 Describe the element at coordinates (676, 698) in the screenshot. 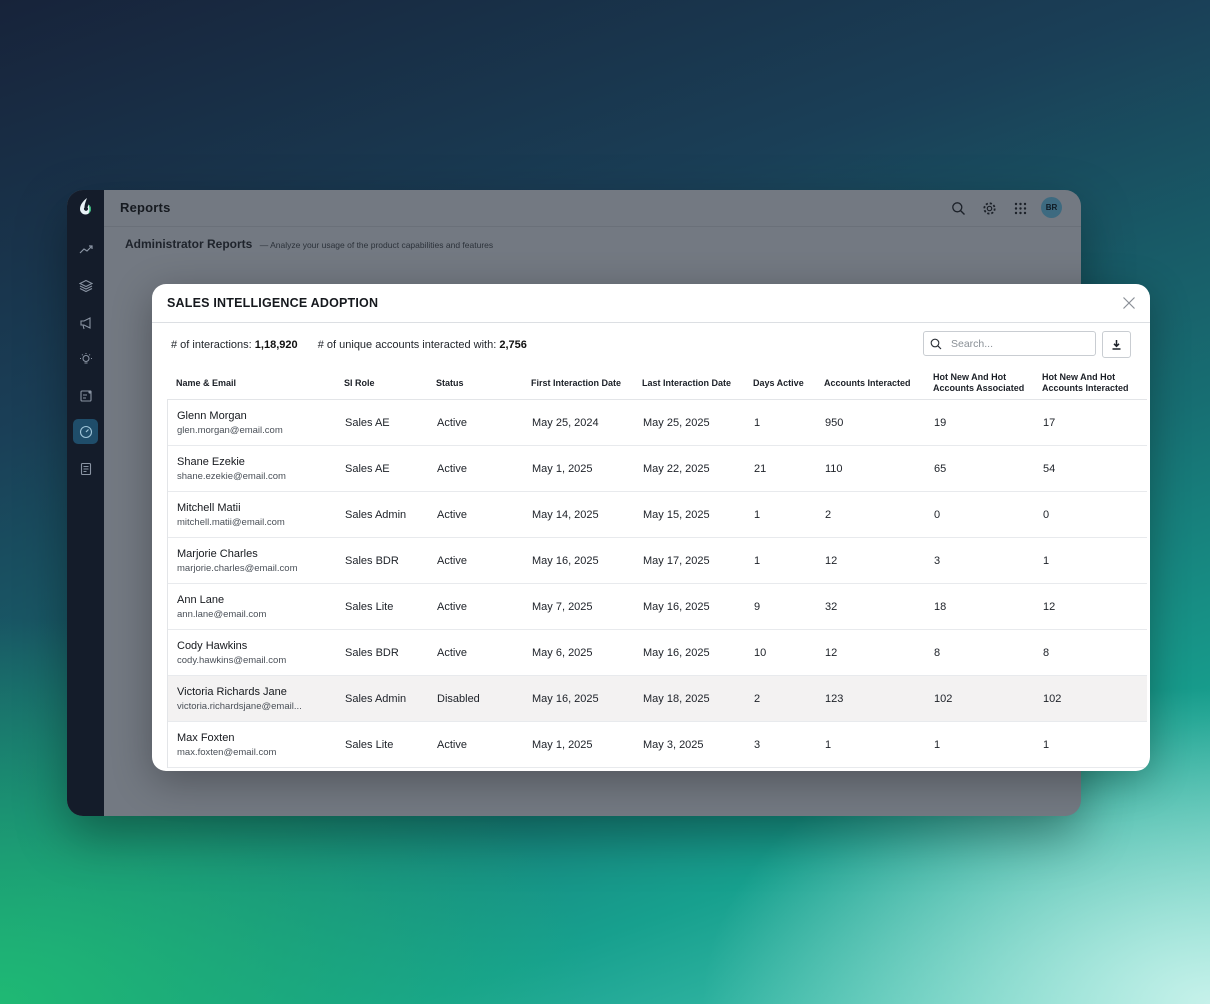

I see `cell-last: May 18, 2025` at that location.